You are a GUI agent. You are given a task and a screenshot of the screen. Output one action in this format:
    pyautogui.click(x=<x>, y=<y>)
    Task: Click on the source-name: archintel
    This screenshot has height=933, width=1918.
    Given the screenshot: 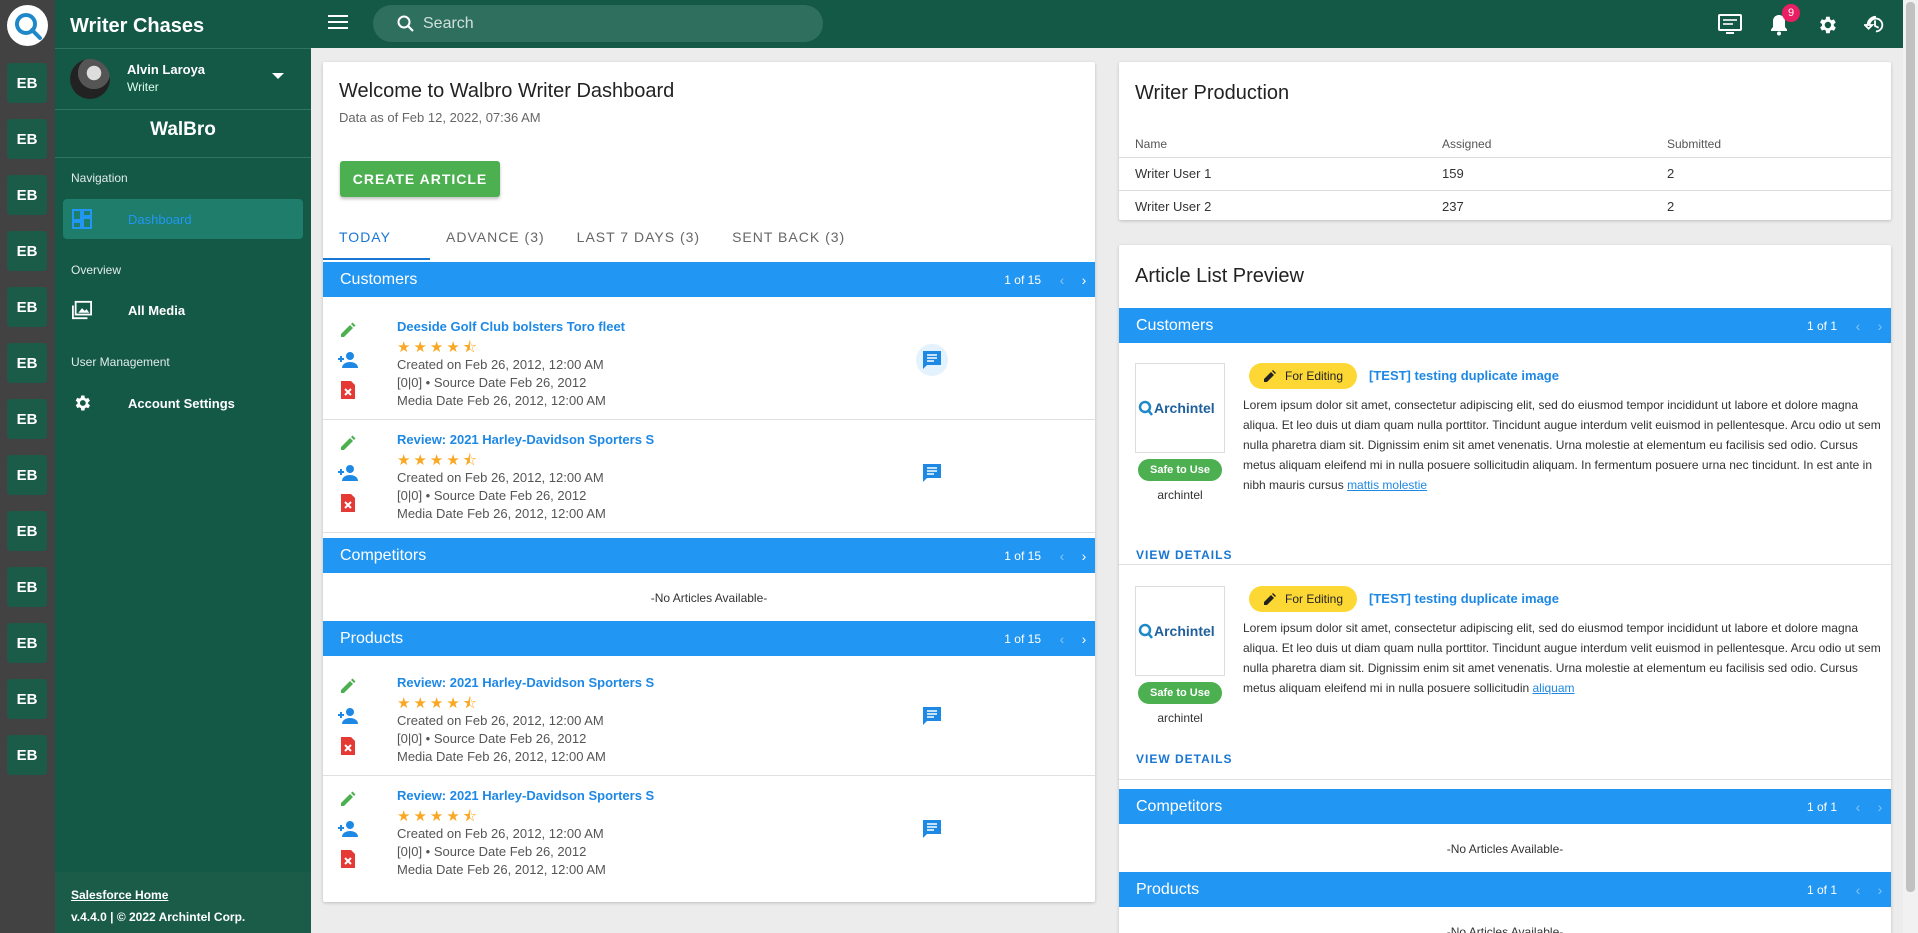 What is the action you would take?
    pyautogui.click(x=1180, y=718)
    